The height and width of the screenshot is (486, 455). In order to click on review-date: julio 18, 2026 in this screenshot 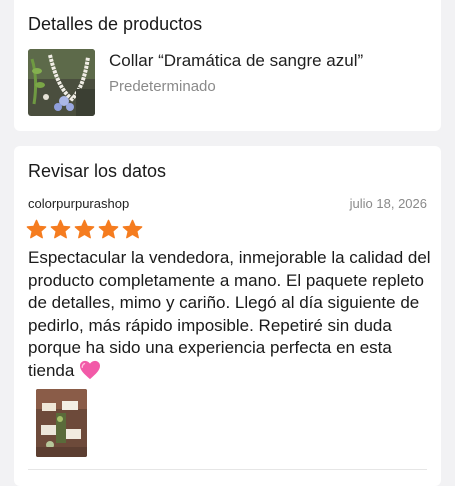, I will do `click(388, 203)`.